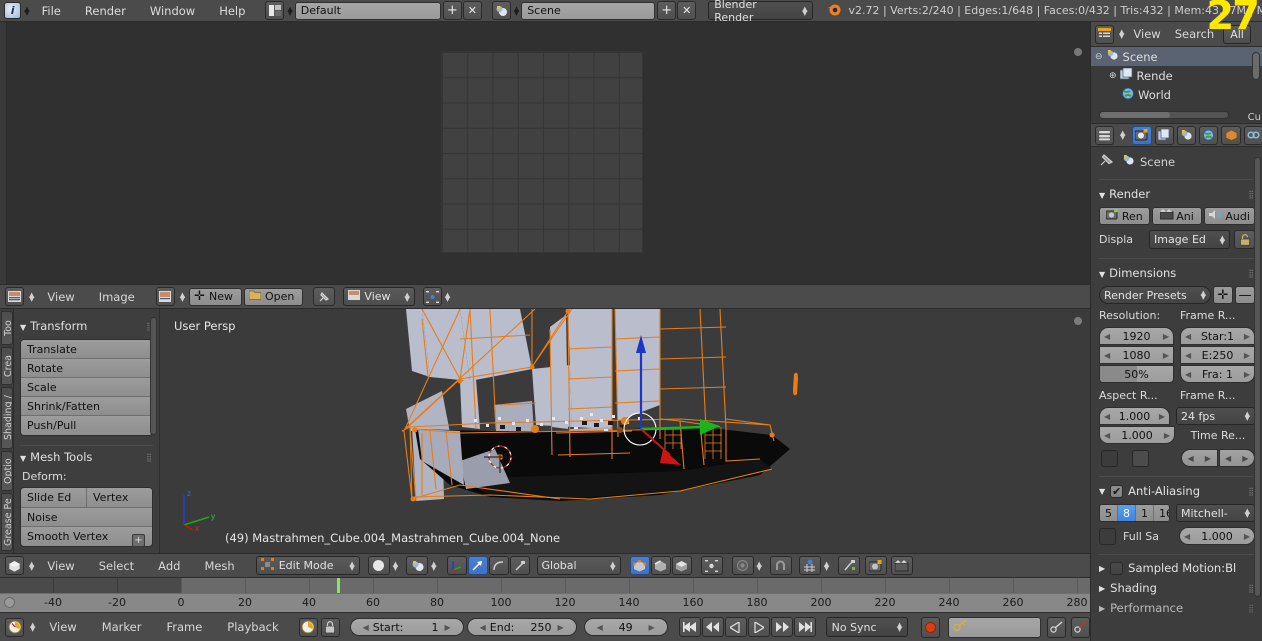 The image size is (1262, 641). What do you see at coordinates (809, 565) in the screenshot?
I see `snap-target-icon` at bounding box center [809, 565].